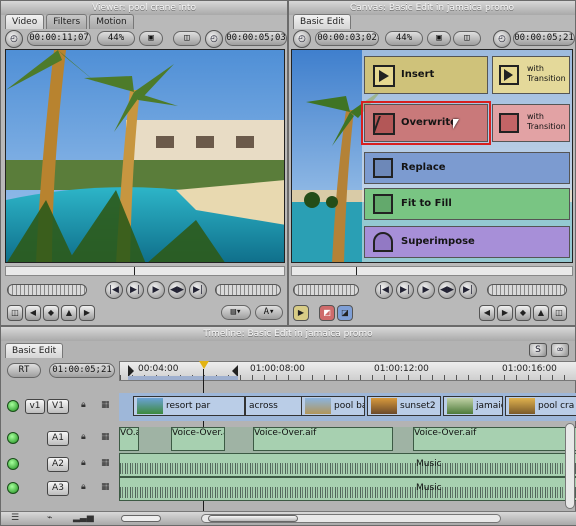 The image size is (576, 526). Describe the element at coordinates (467, 242) in the screenshot. I see `superimpose-button: Superimpose` at that location.